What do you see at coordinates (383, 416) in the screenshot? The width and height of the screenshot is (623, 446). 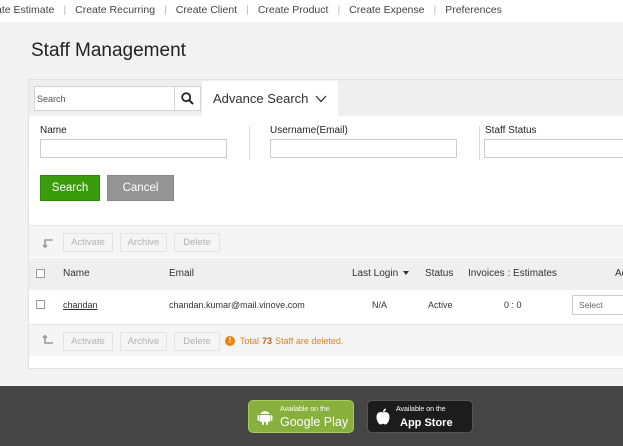 I see `apple-icon` at bounding box center [383, 416].